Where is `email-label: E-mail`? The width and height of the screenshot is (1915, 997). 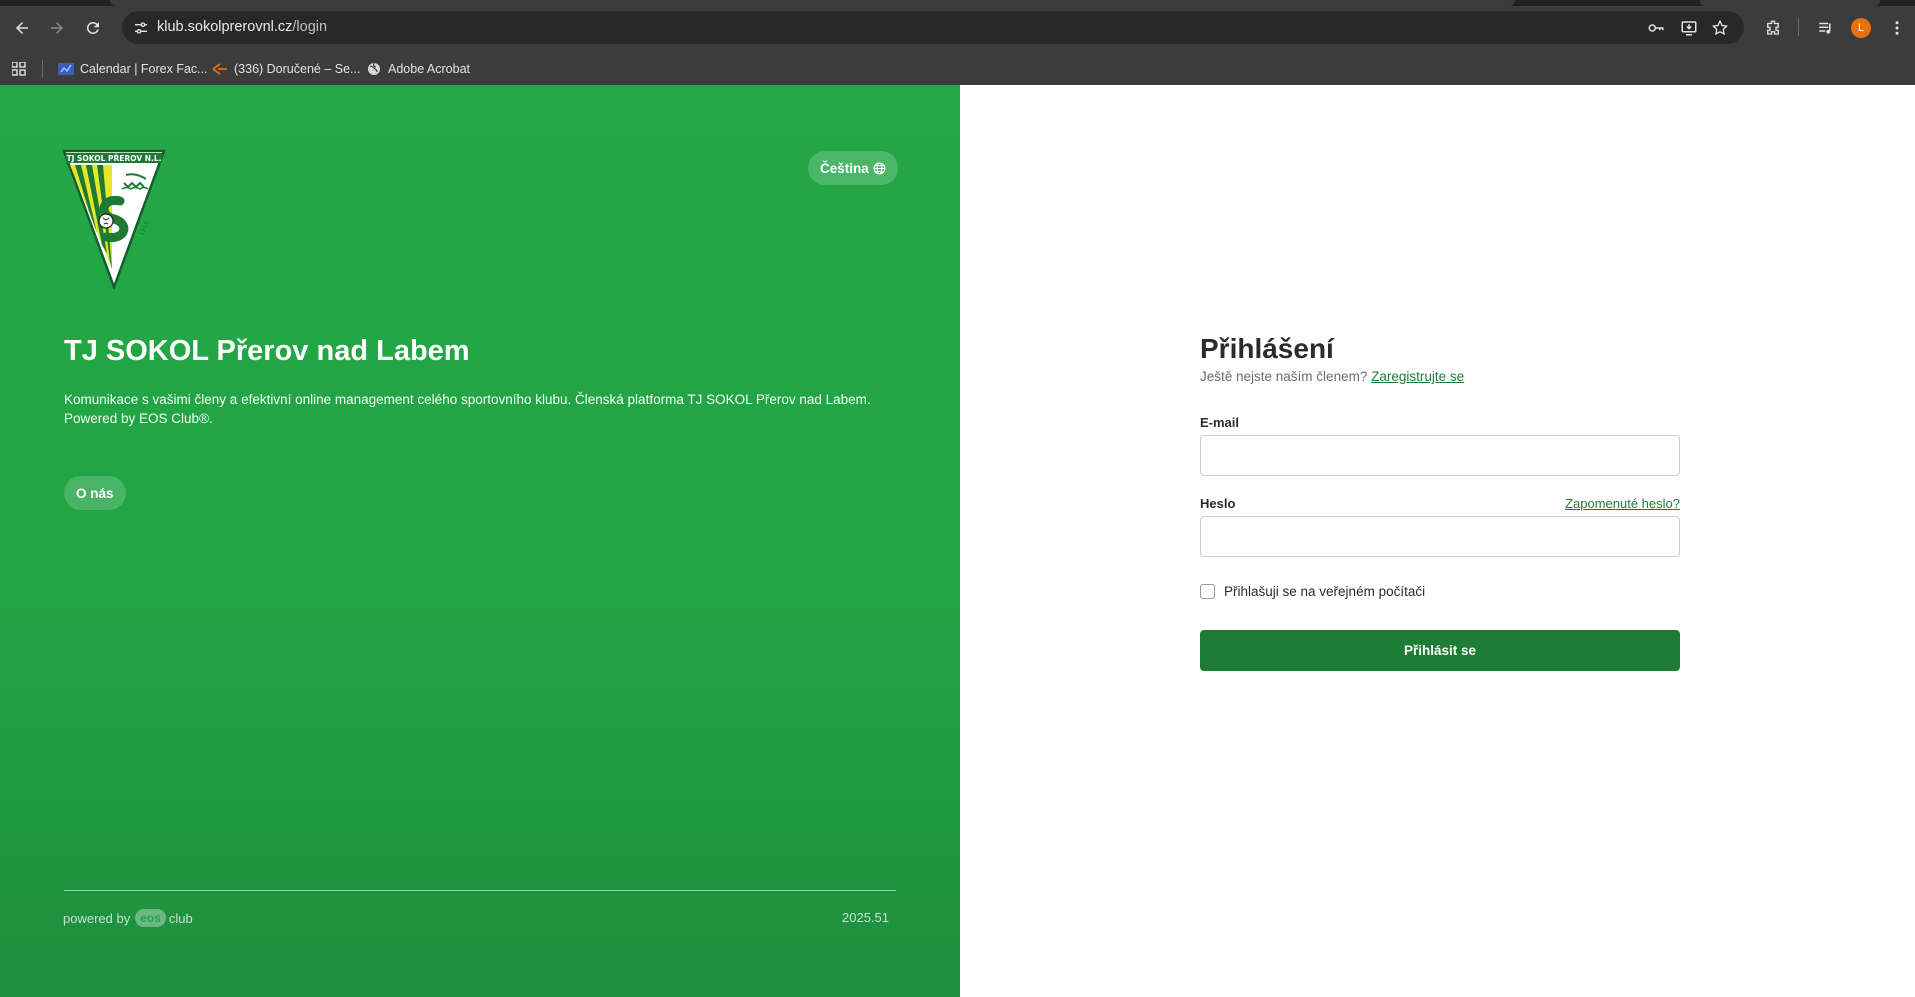 email-label: E-mail is located at coordinates (1220, 422).